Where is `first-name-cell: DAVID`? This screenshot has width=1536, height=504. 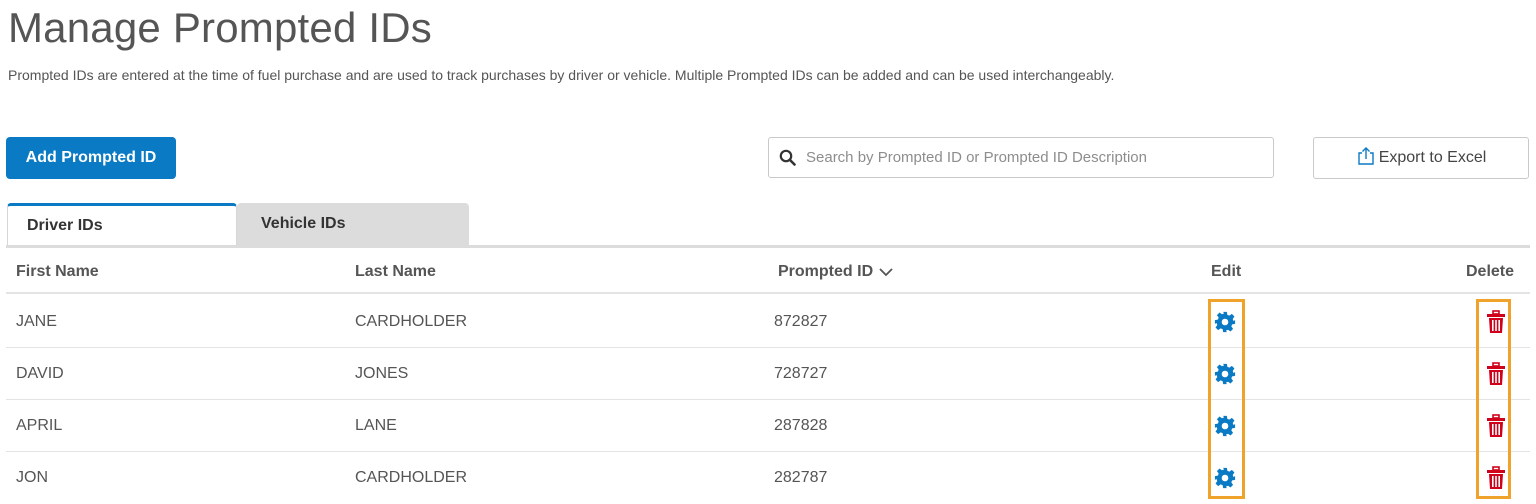 first-name-cell: DAVID is located at coordinates (40, 373).